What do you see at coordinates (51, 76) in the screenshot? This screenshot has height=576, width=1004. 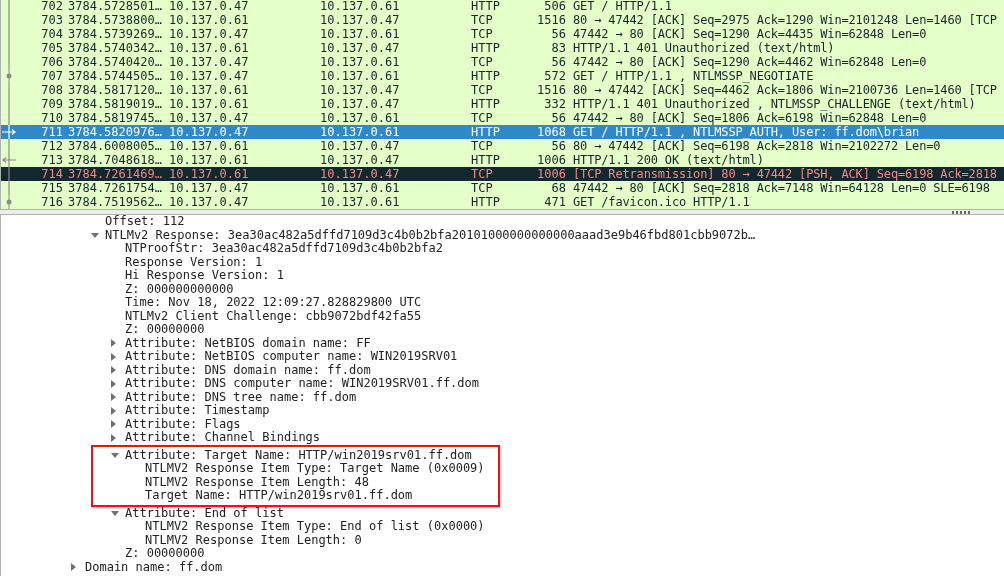 I see `table-cell-text: 707` at bounding box center [51, 76].